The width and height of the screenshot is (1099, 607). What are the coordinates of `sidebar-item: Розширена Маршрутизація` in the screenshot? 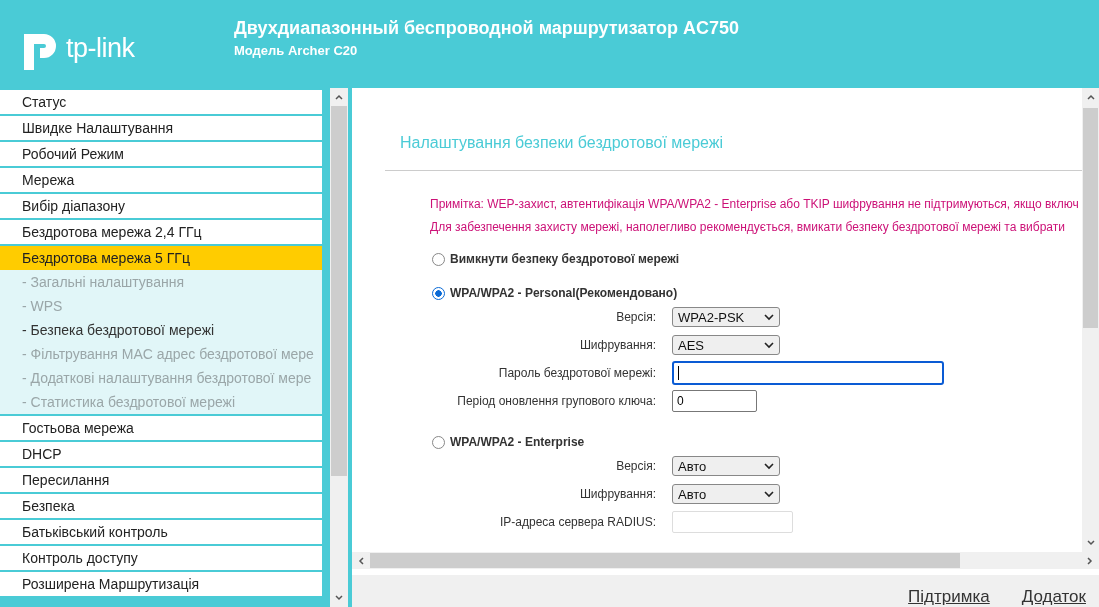 It's located at (161, 584).